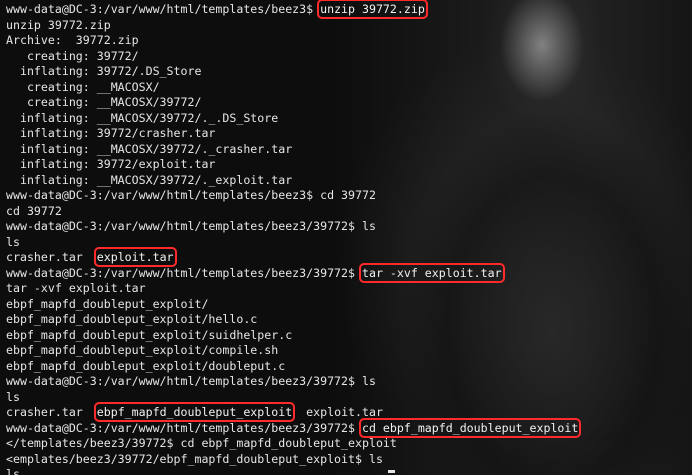  What do you see at coordinates (391, 471) in the screenshot?
I see `terminal-cursor` at bounding box center [391, 471].